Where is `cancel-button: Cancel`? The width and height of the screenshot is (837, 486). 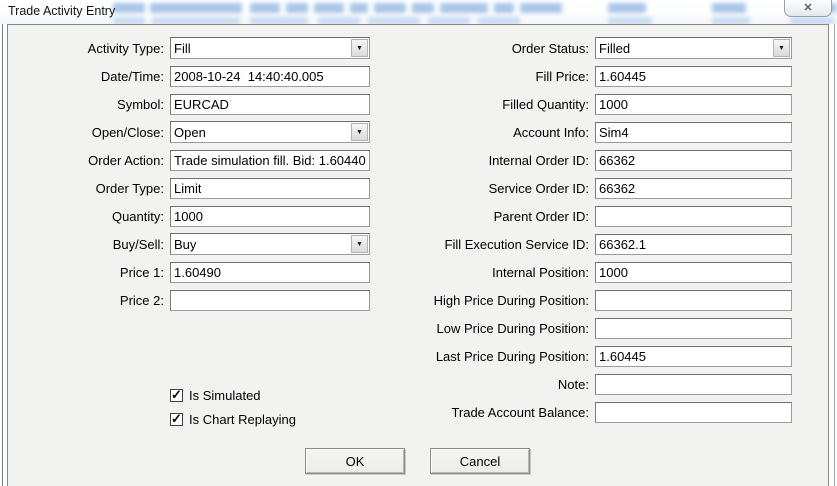
cancel-button: Cancel is located at coordinates (480, 461).